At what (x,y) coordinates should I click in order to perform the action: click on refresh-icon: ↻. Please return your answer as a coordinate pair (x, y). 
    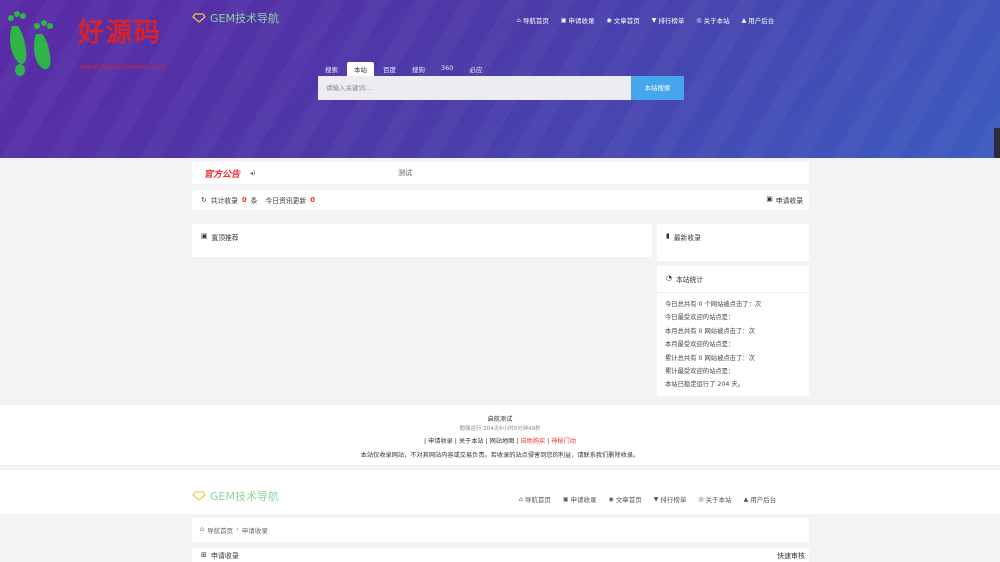
    Looking at the image, I should click on (204, 200).